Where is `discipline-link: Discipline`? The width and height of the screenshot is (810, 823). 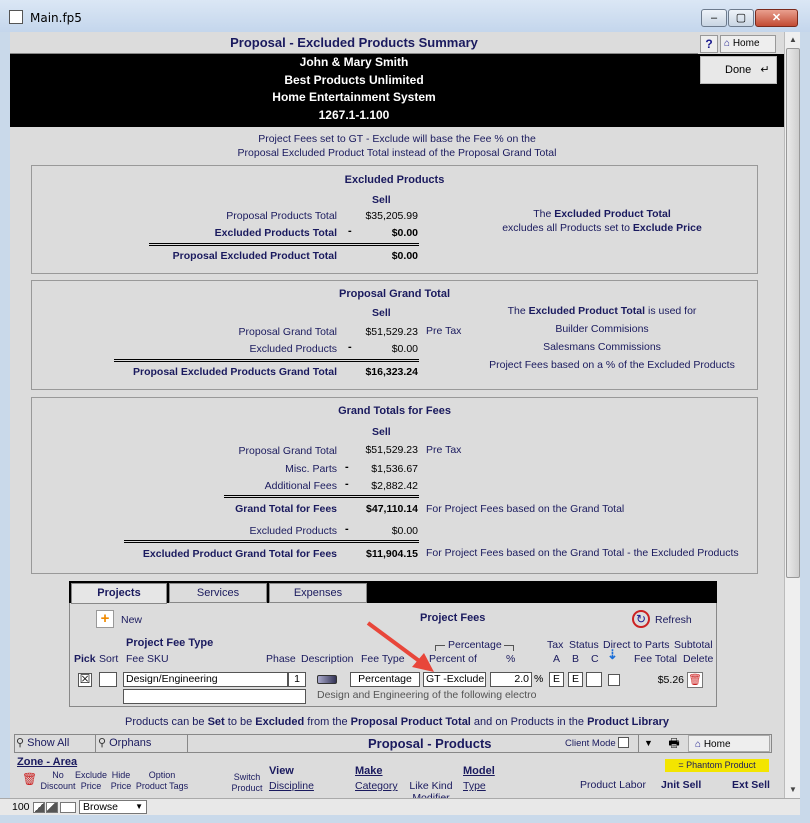
discipline-link: Discipline is located at coordinates (291, 786).